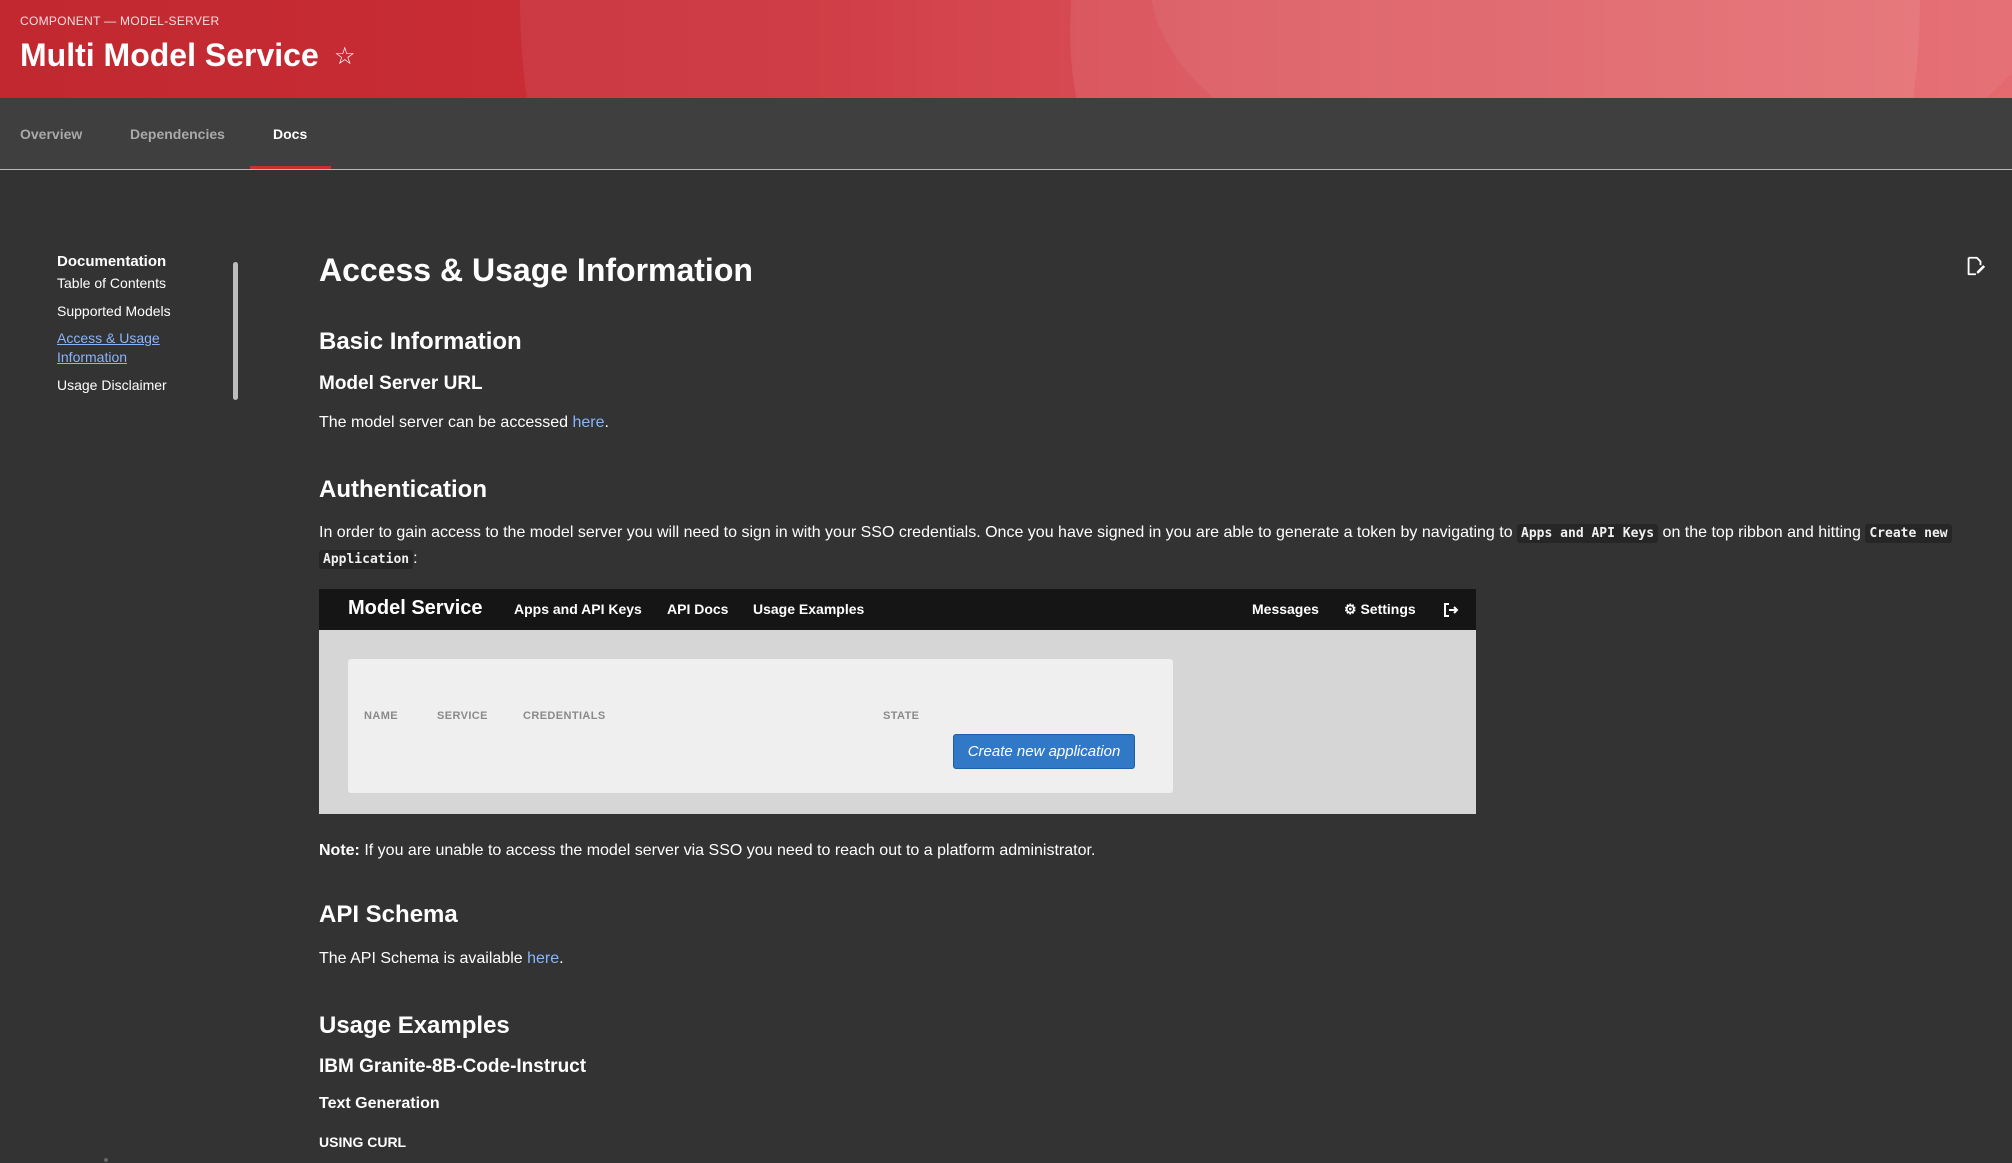  What do you see at coordinates (414, 1025) in the screenshot?
I see `usage-examples-heading: Usage Examples` at bounding box center [414, 1025].